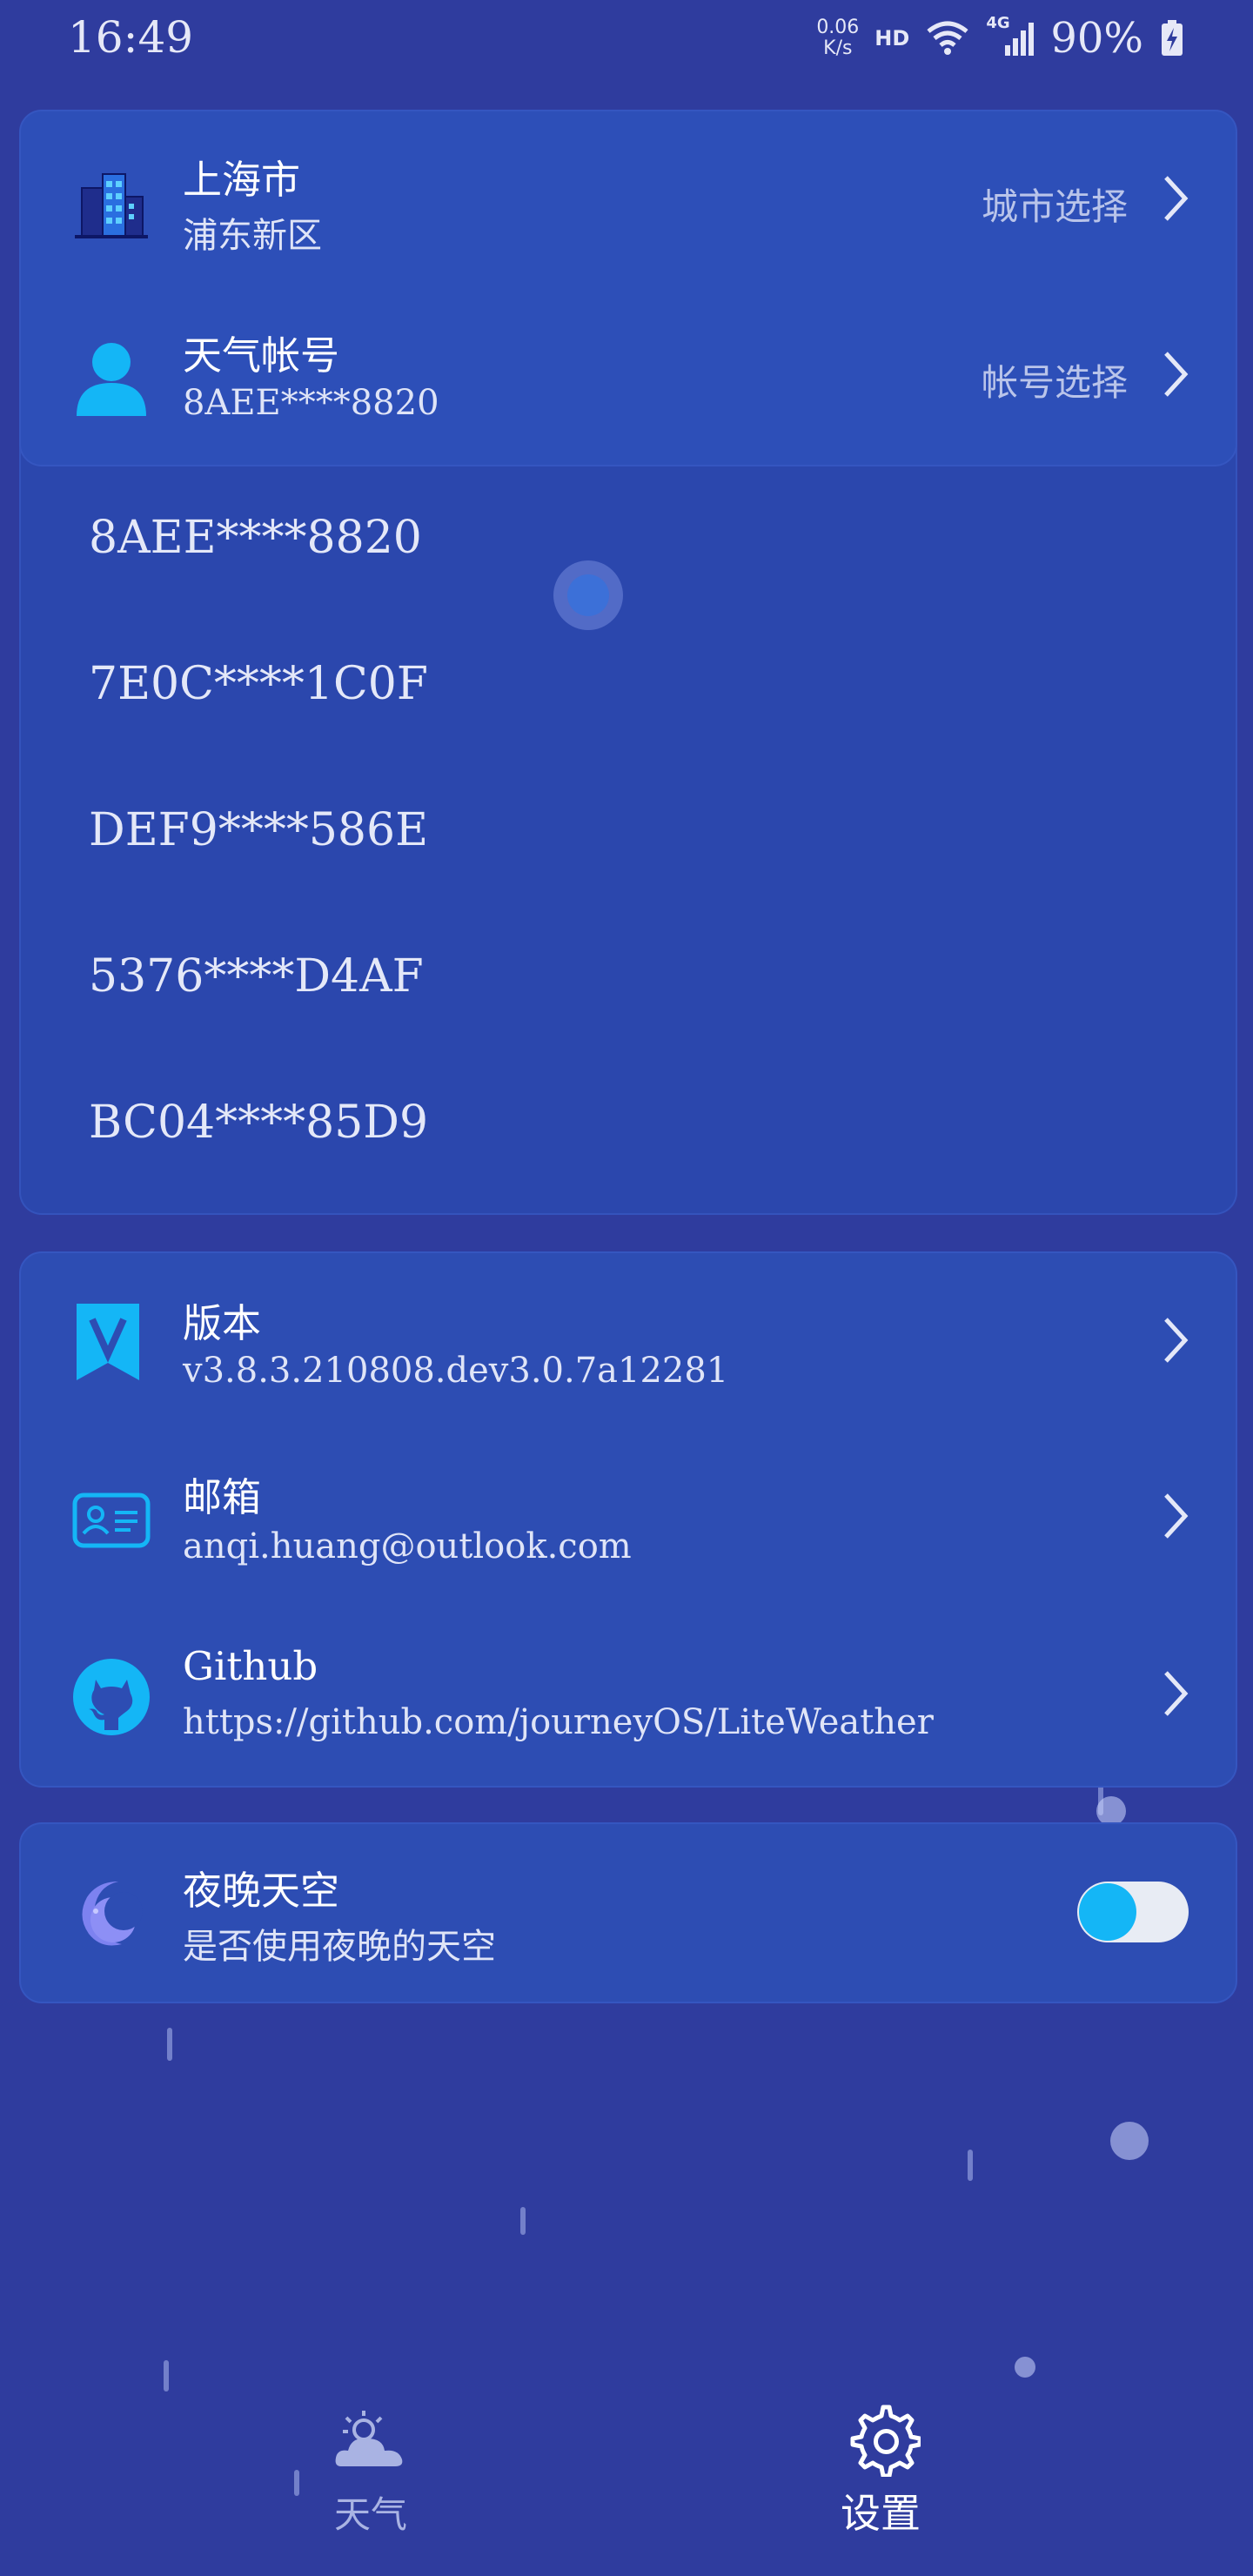 This screenshot has height=2576, width=1253. What do you see at coordinates (947, 38) in the screenshot?
I see `wifi-icon` at bounding box center [947, 38].